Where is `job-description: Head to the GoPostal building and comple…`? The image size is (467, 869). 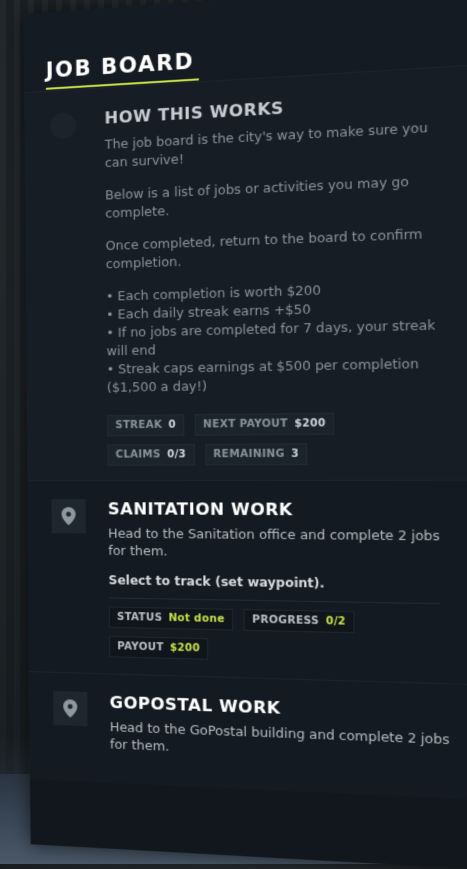 job-description: Head to the GoPostal building and comple… is located at coordinates (282, 742).